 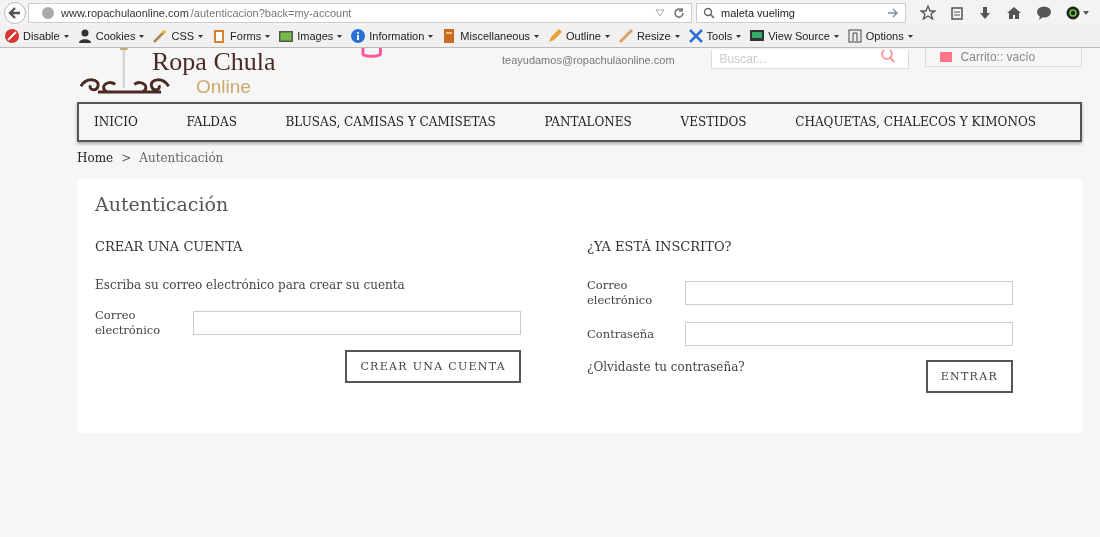 I want to click on toolbar-menu: Options, so click(x=879, y=36).